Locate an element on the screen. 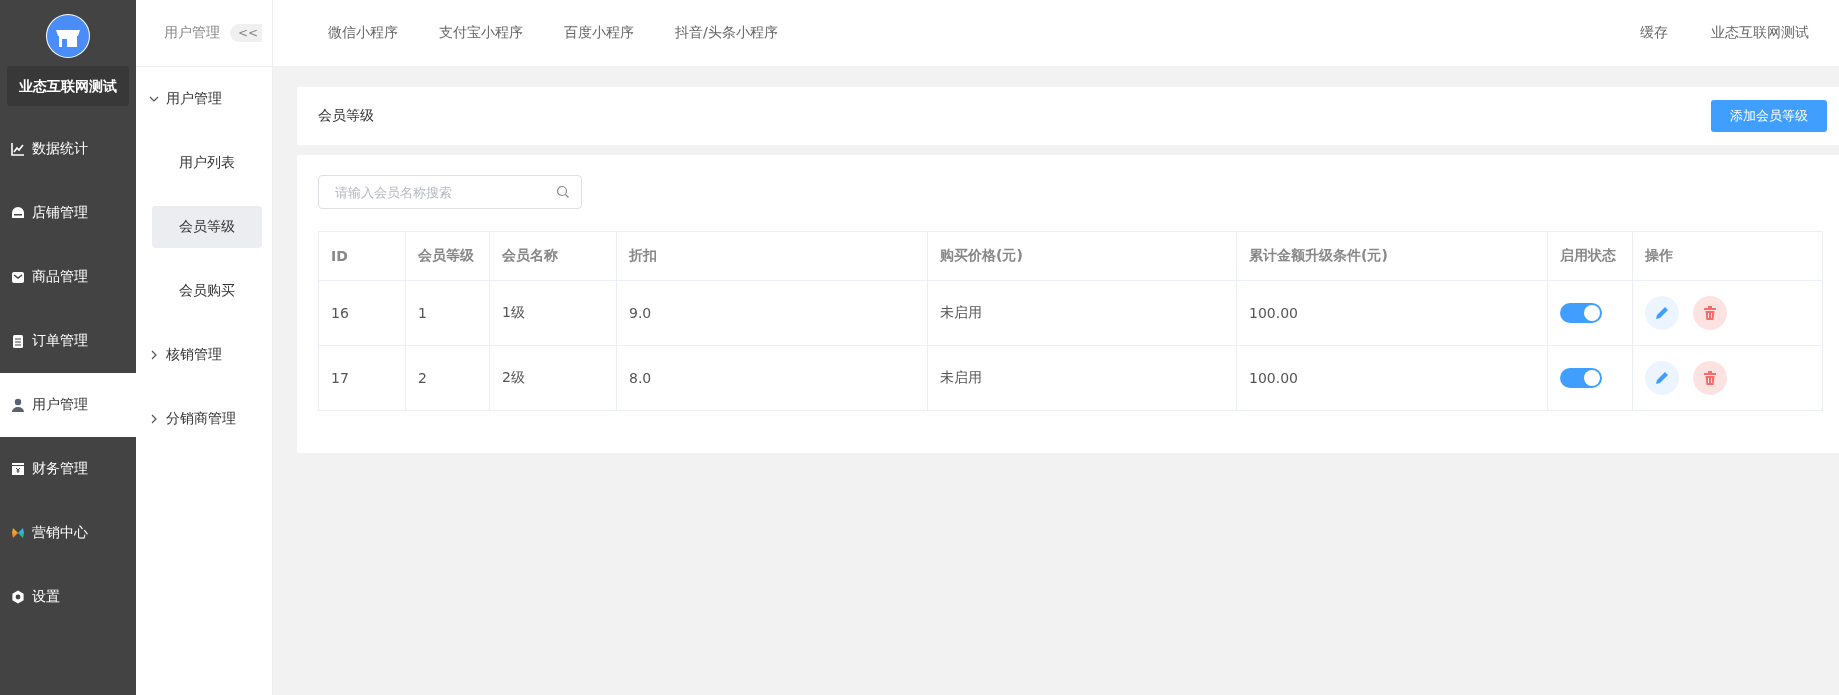 Image resolution: width=1839 pixels, height=695 pixels. column-header: 会员名称 is located at coordinates (553, 256).